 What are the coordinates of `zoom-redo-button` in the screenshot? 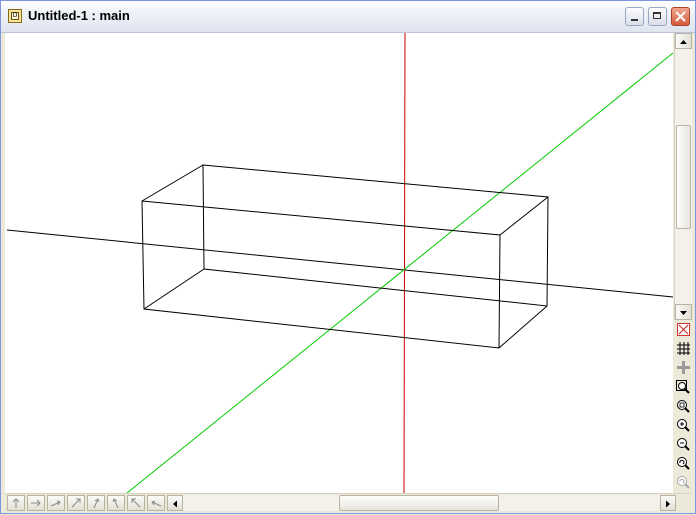 It's located at (683, 481).